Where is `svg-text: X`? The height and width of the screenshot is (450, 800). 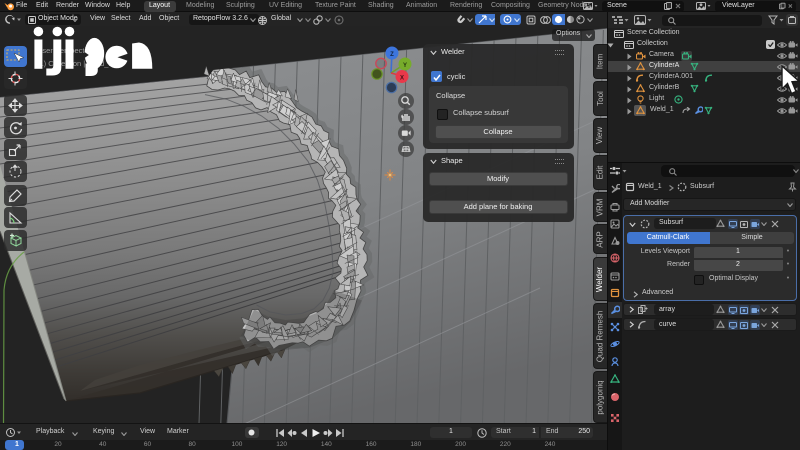
svg-text: X is located at coordinates (402, 78).